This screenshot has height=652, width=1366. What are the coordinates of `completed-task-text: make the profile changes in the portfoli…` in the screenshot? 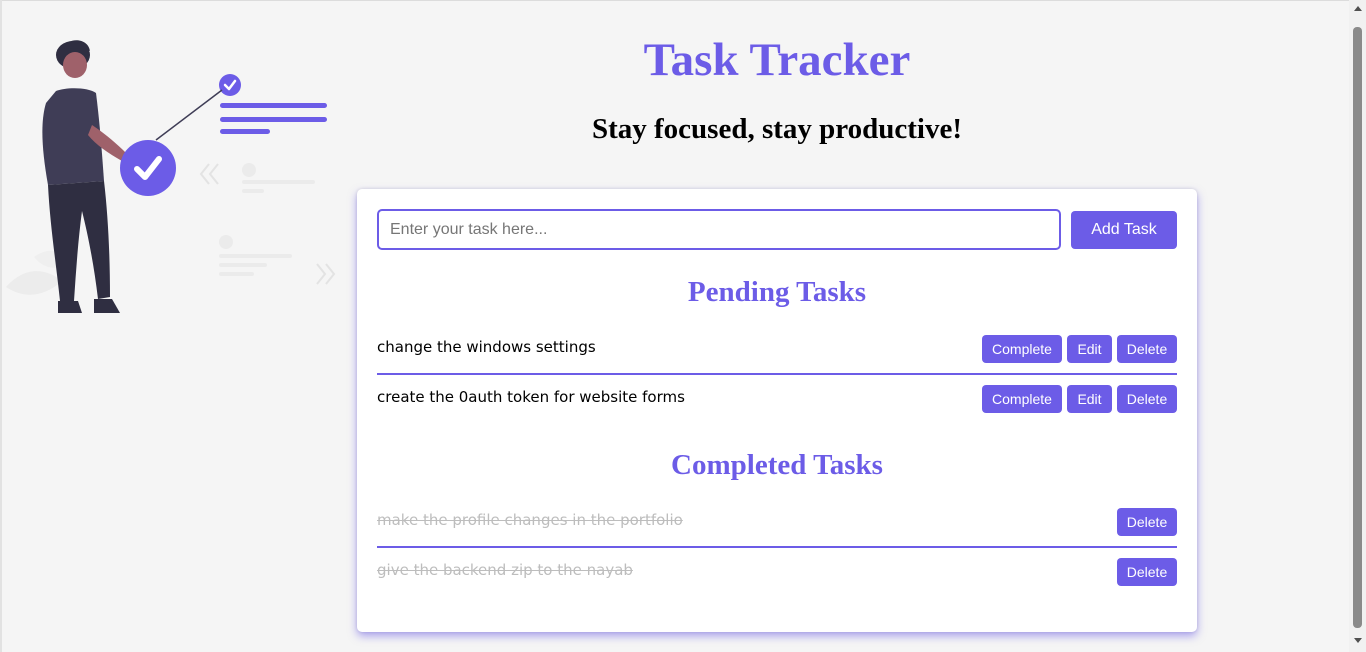 It's located at (530, 520).